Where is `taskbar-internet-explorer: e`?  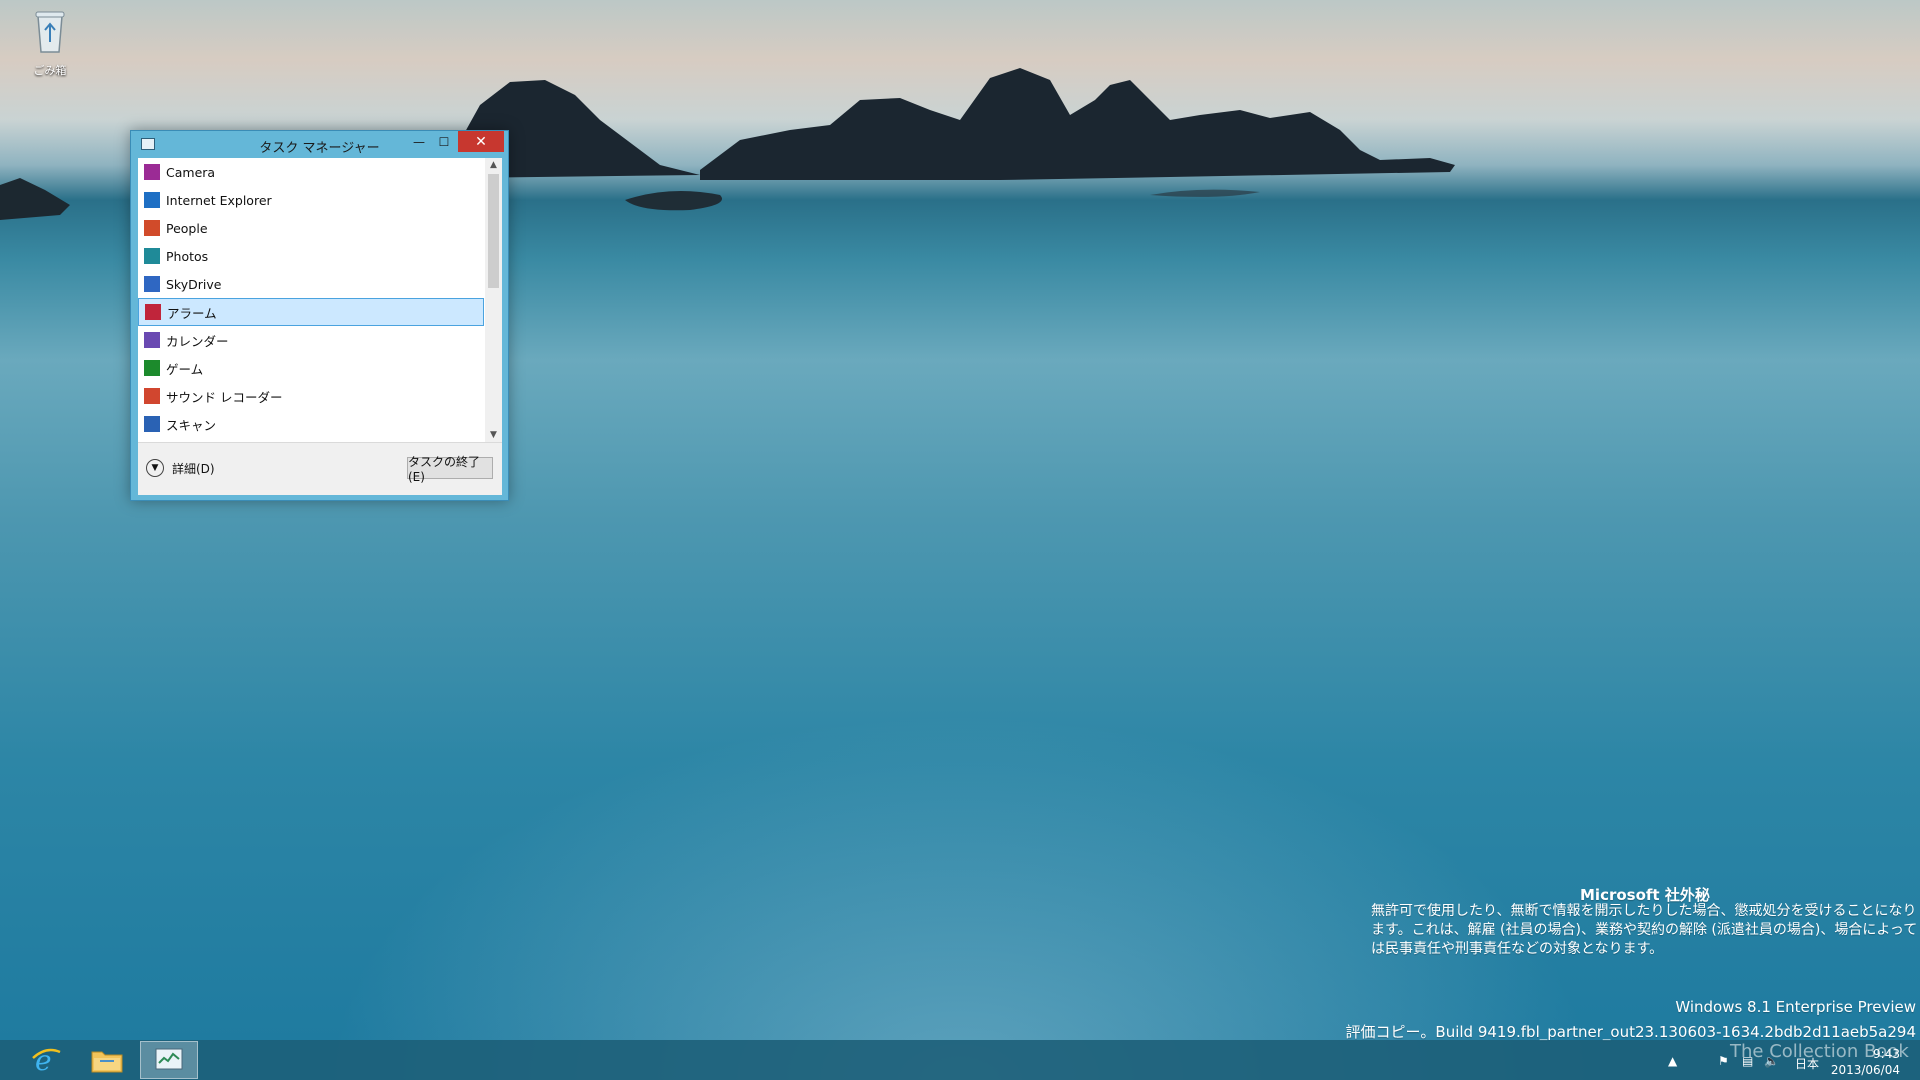 taskbar-internet-explorer: e is located at coordinates (46, 1060).